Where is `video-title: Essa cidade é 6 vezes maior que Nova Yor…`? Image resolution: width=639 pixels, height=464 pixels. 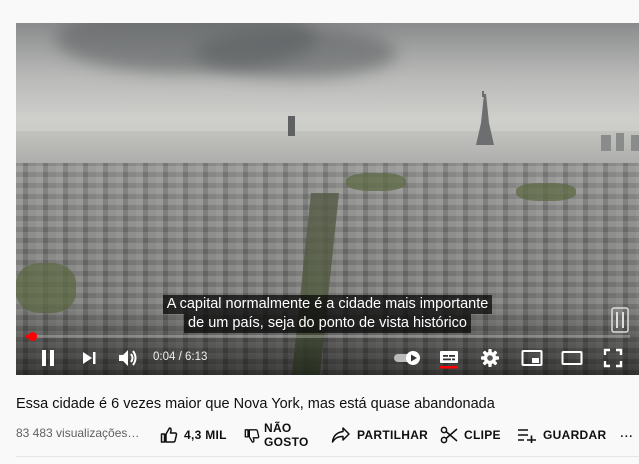 video-title: Essa cidade é 6 vezes maior que Nova Yor… is located at coordinates (255, 404).